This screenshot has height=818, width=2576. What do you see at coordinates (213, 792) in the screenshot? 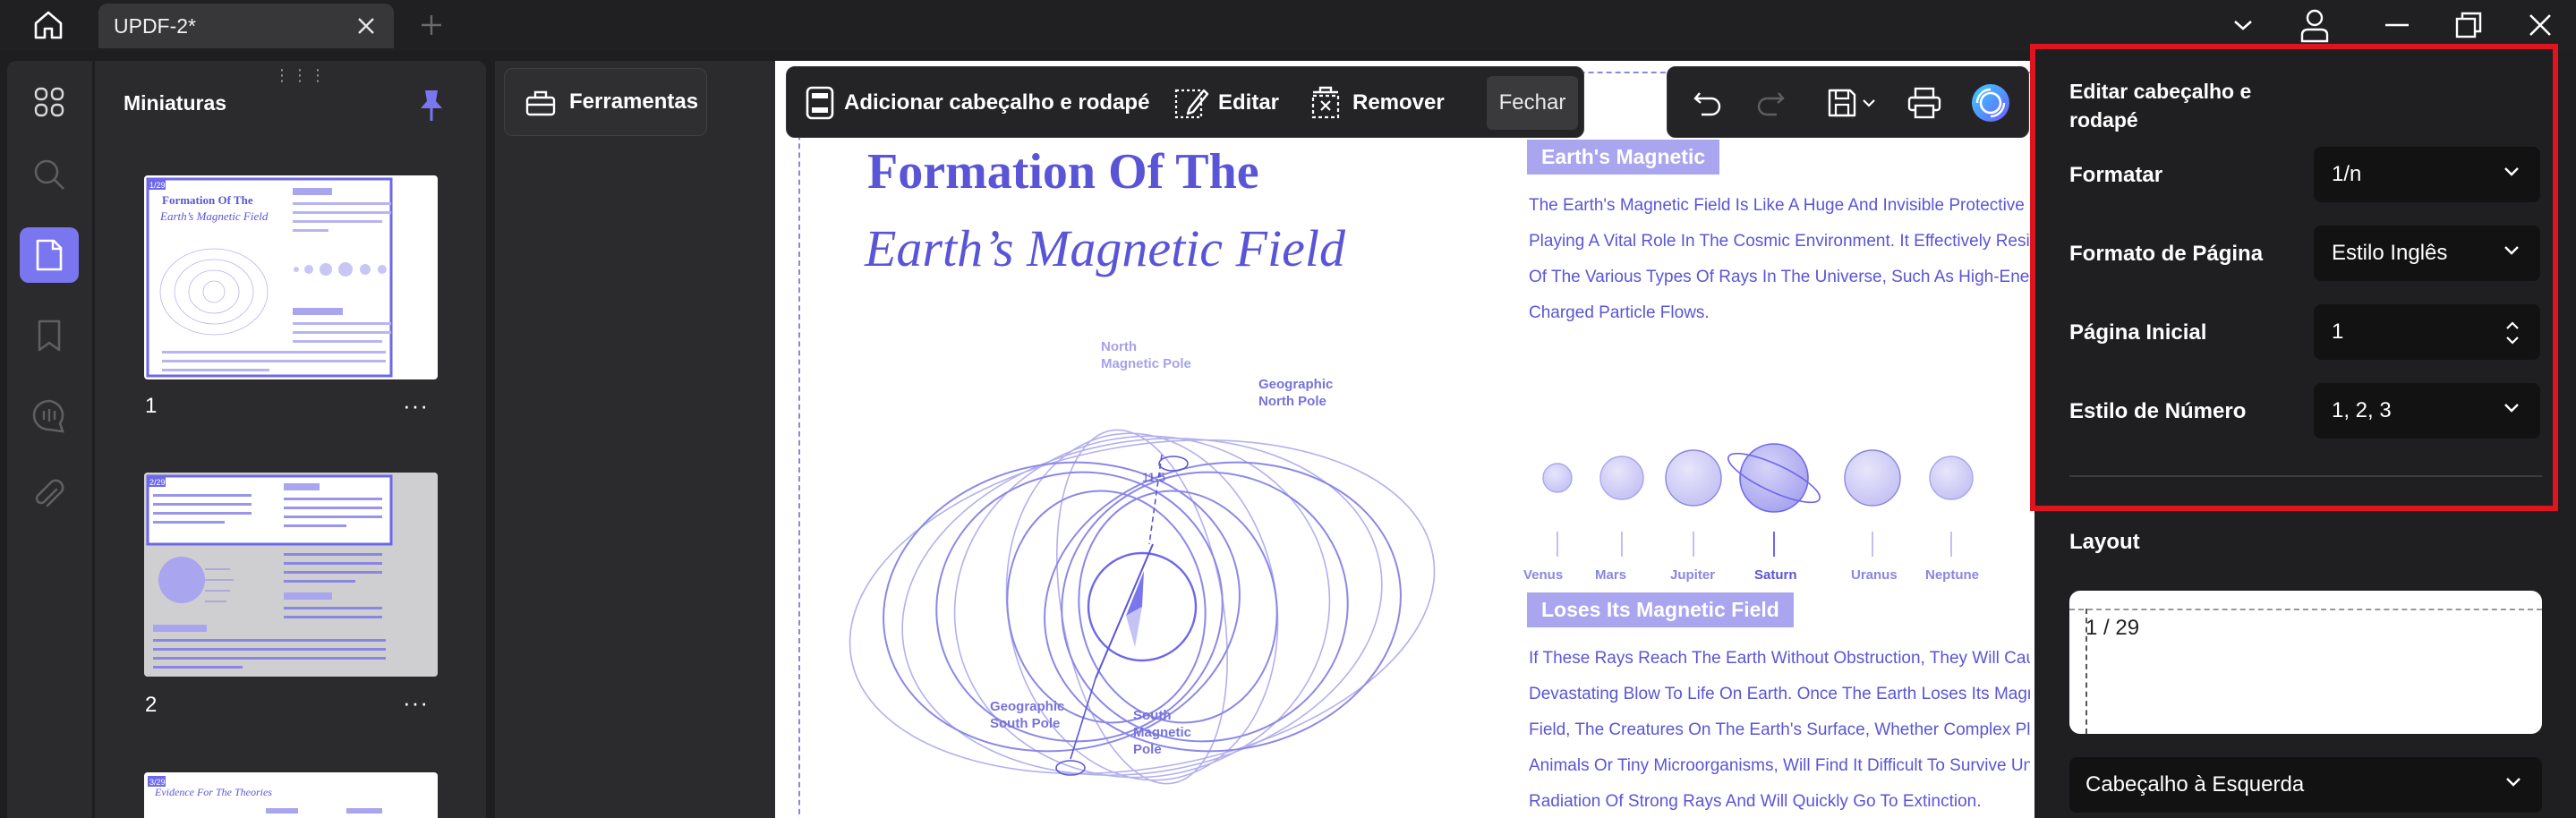
I see `thumbnail-heading: Evidence For The Theories` at bounding box center [213, 792].